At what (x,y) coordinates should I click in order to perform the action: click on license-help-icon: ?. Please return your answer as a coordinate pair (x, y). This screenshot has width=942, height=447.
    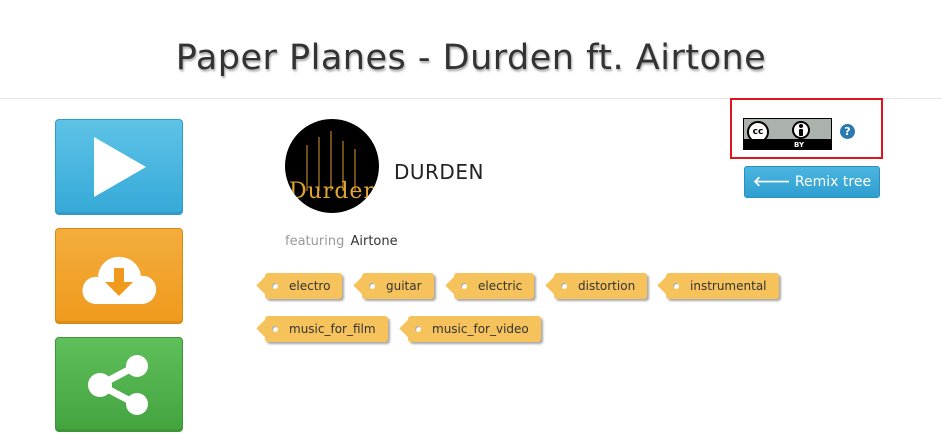
    Looking at the image, I should click on (847, 131).